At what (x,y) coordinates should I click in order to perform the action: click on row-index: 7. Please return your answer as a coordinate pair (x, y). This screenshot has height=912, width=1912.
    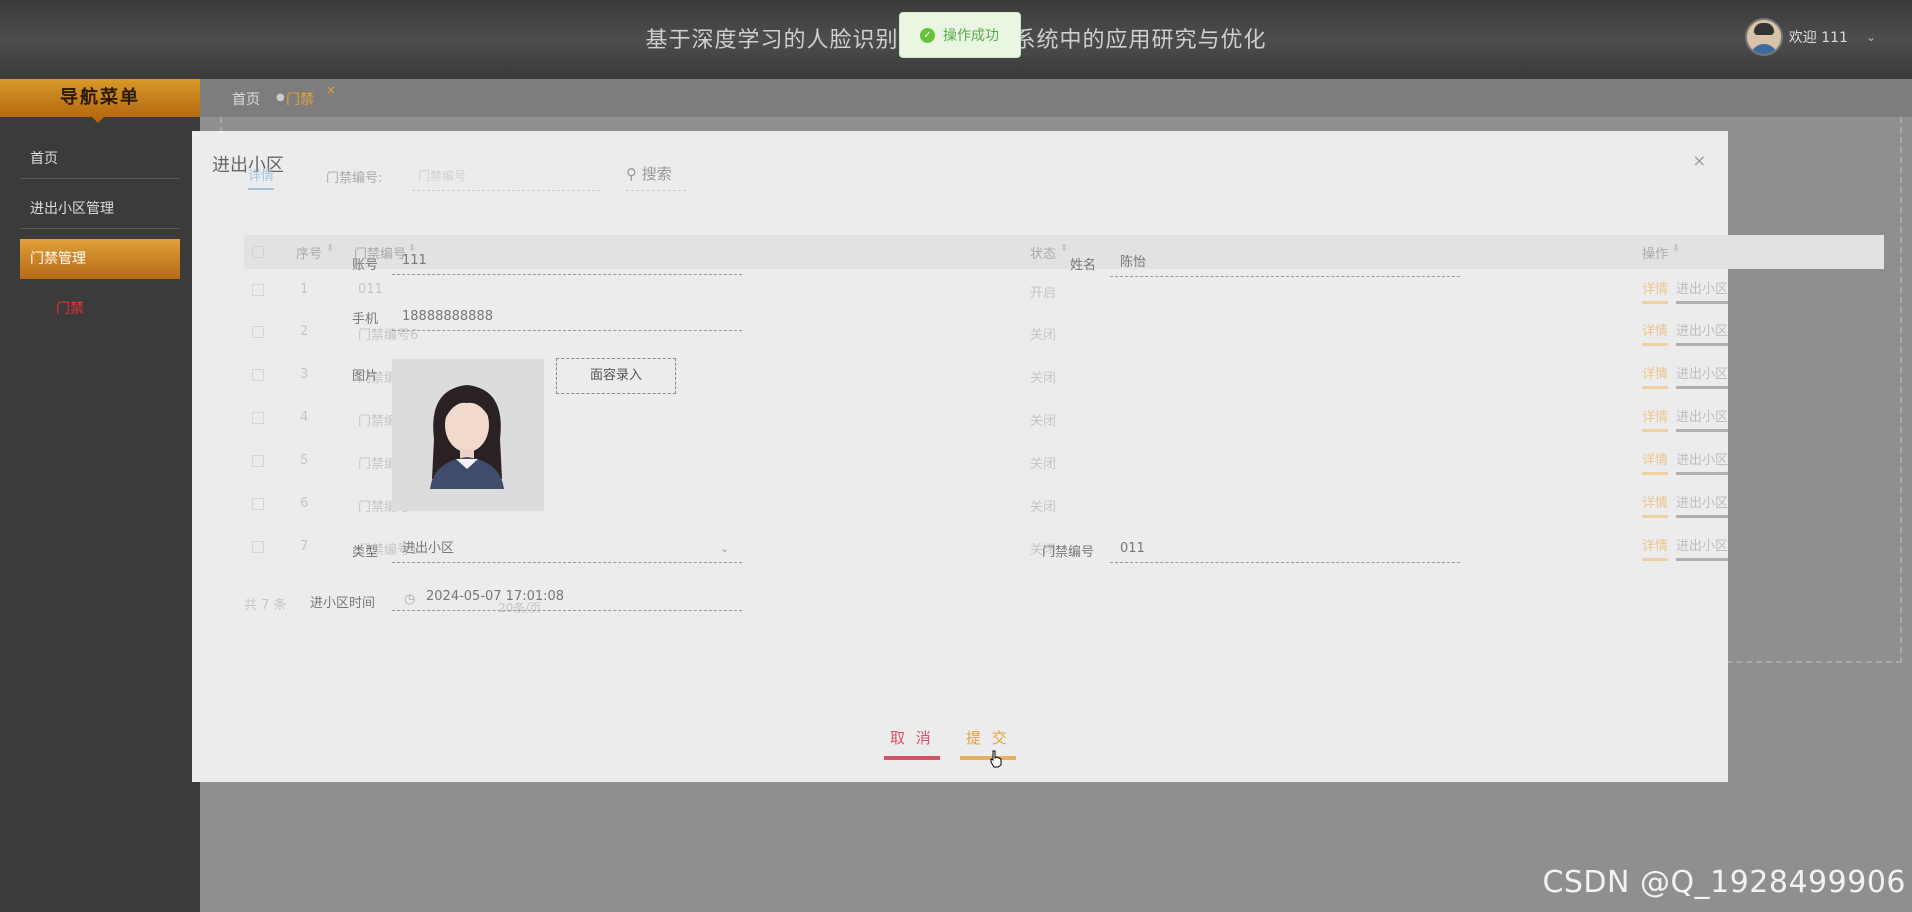
    Looking at the image, I should click on (304, 546).